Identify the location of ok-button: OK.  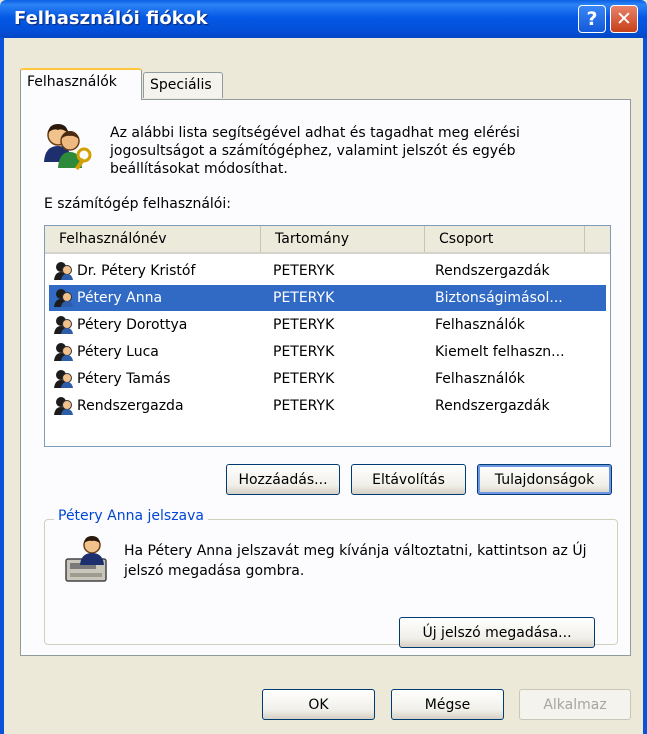
(318, 704).